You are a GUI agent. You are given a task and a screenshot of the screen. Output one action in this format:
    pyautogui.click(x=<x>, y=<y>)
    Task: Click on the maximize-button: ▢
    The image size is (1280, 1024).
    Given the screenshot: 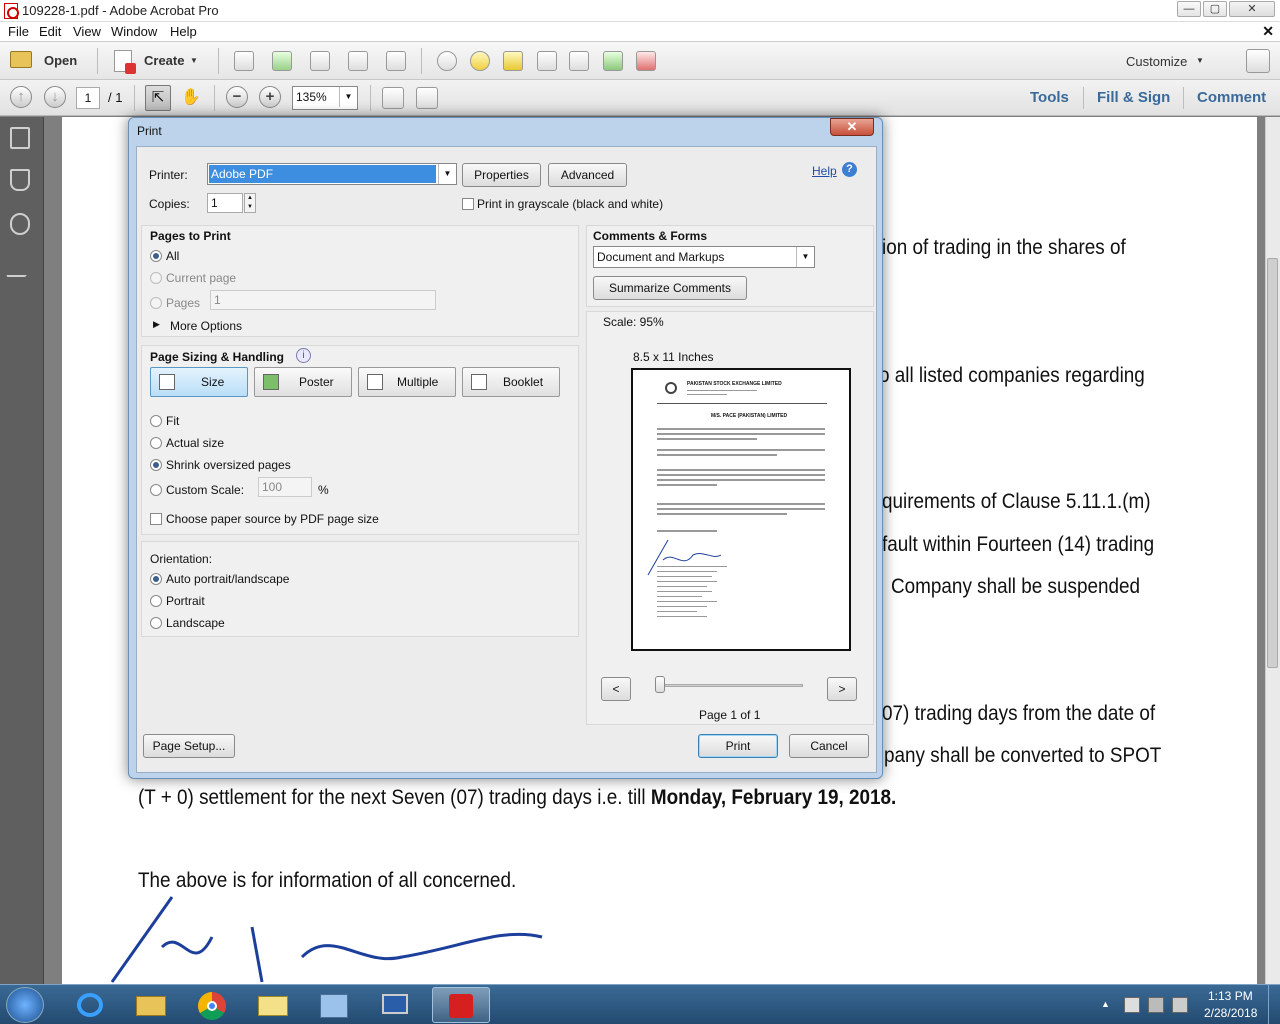 What is the action you would take?
    pyautogui.click(x=1215, y=9)
    